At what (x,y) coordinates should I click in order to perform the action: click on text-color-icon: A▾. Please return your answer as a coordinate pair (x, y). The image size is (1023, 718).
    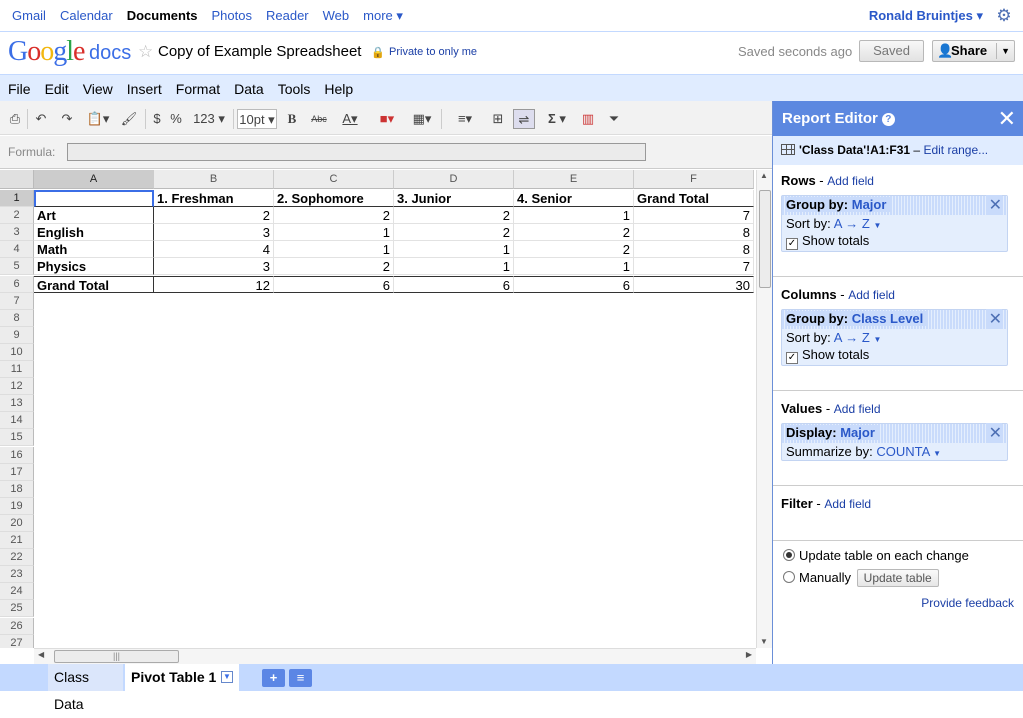
    Looking at the image, I should click on (350, 119).